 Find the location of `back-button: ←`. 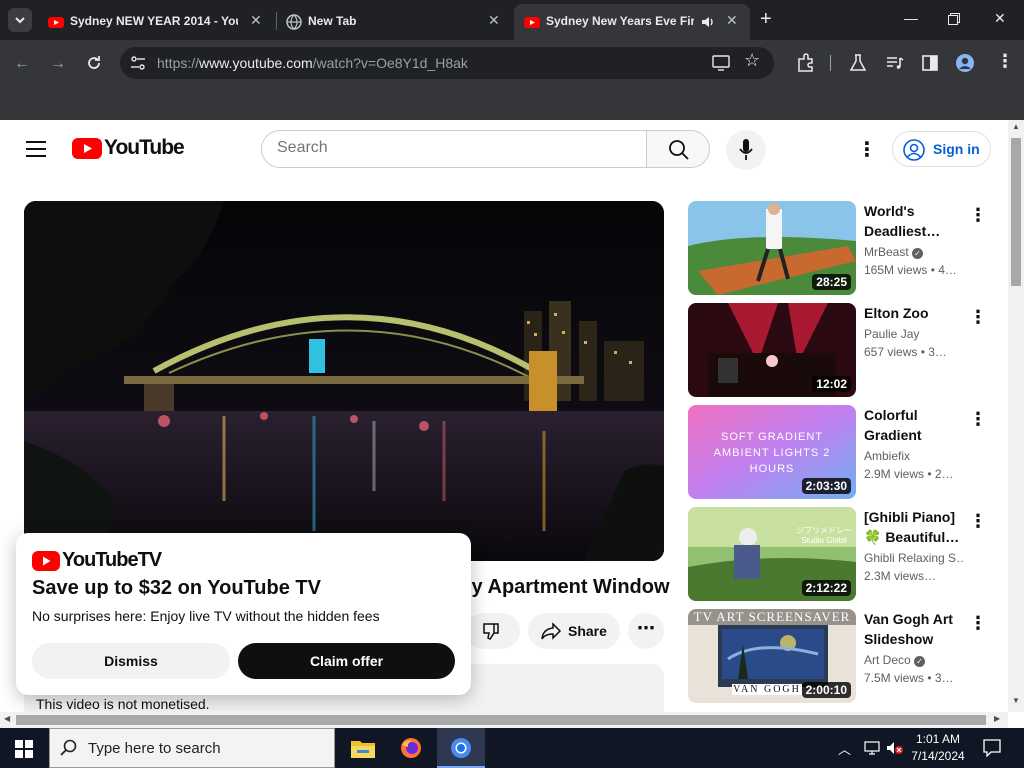

back-button: ← is located at coordinates (22, 64).